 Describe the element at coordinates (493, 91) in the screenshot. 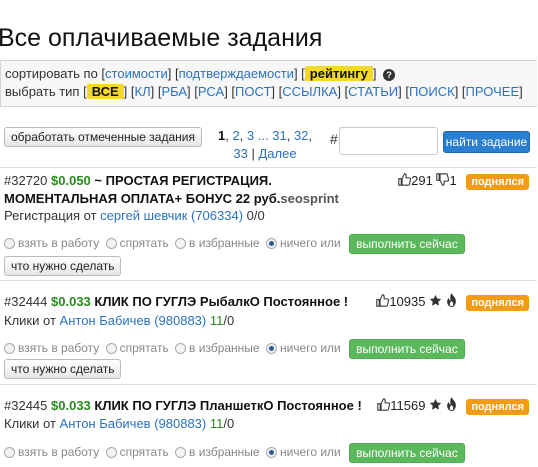

I see `type-option-other: ПРОЧЕЕ` at that location.